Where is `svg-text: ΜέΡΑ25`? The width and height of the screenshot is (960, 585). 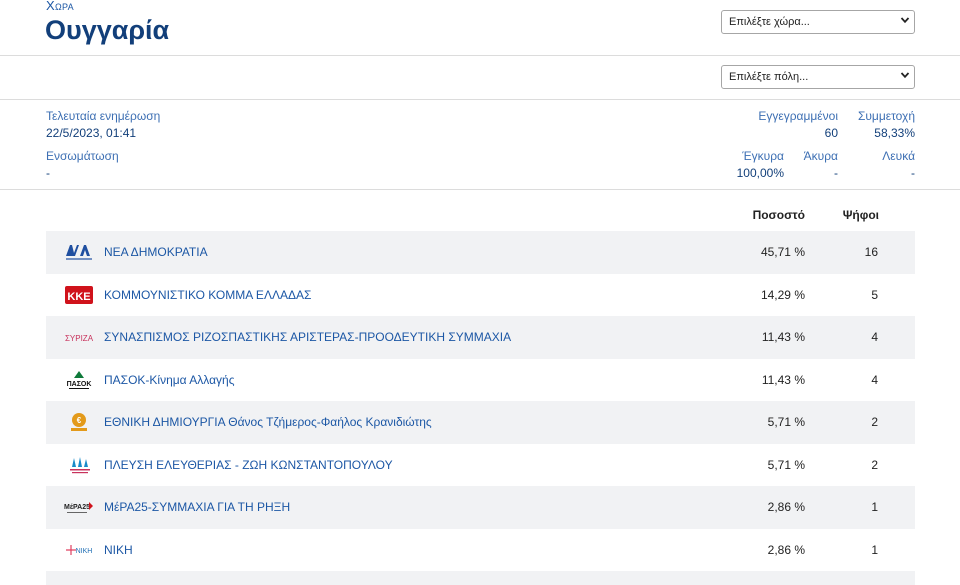 svg-text: ΜέΡΑ25 is located at coordinates (77, 507).